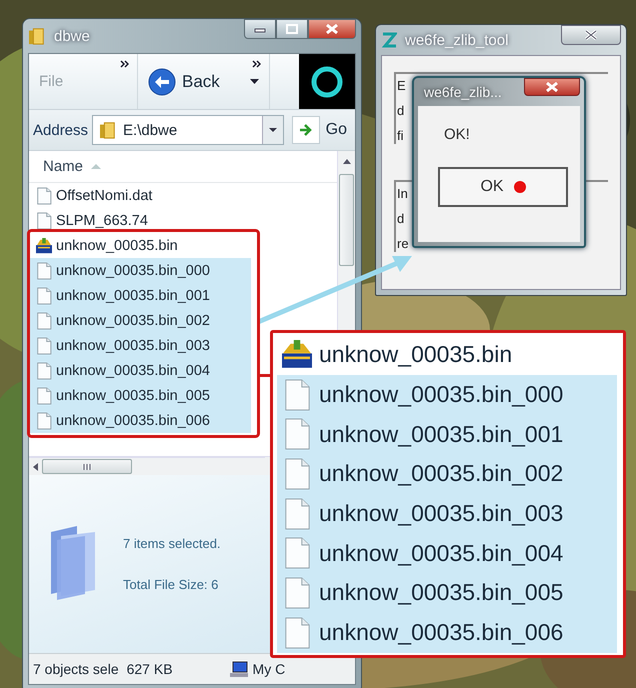 The height and width of the screenshot is (688, 636). Describe the element at coordinates (254, 81) in the screenshot. I see `caret-icon` at that location.